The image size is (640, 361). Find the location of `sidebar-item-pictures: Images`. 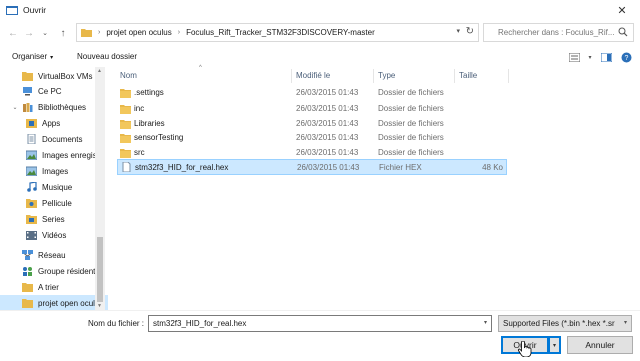

sidebar-item-pictures: Images is located at coordinates (47, 171).